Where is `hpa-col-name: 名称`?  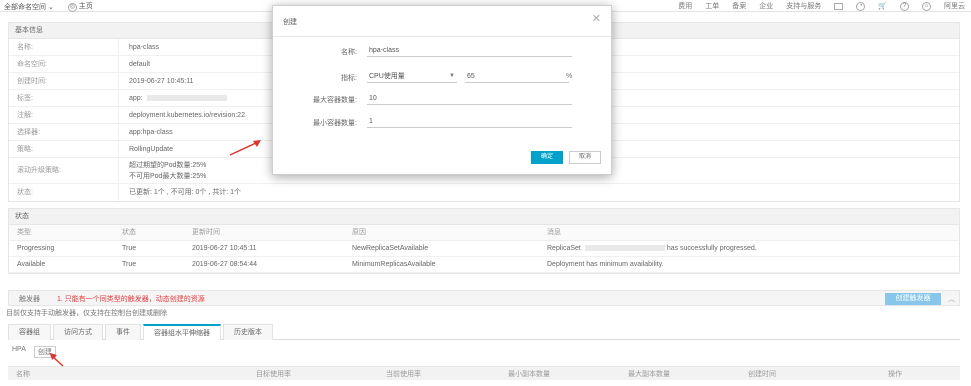
hpa-col-name: 名称 is located at coordinates (23, 374).